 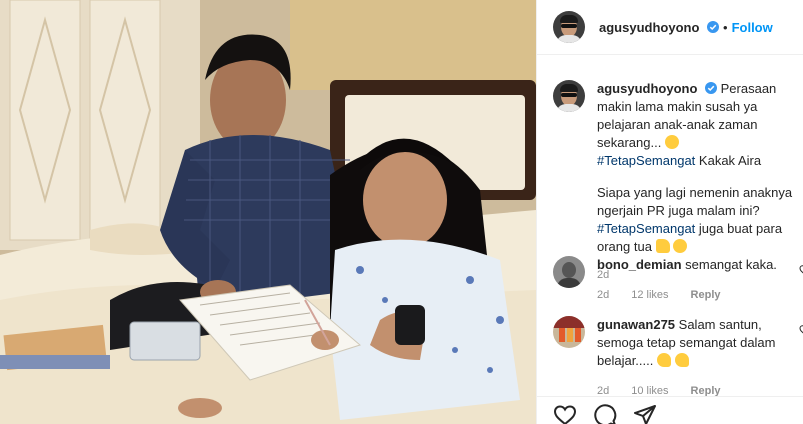 What do you see at coordinates (662, 246) in the screenshot?
I see `thumbs-up-emoji-icon` at bounding box center [662, 246].